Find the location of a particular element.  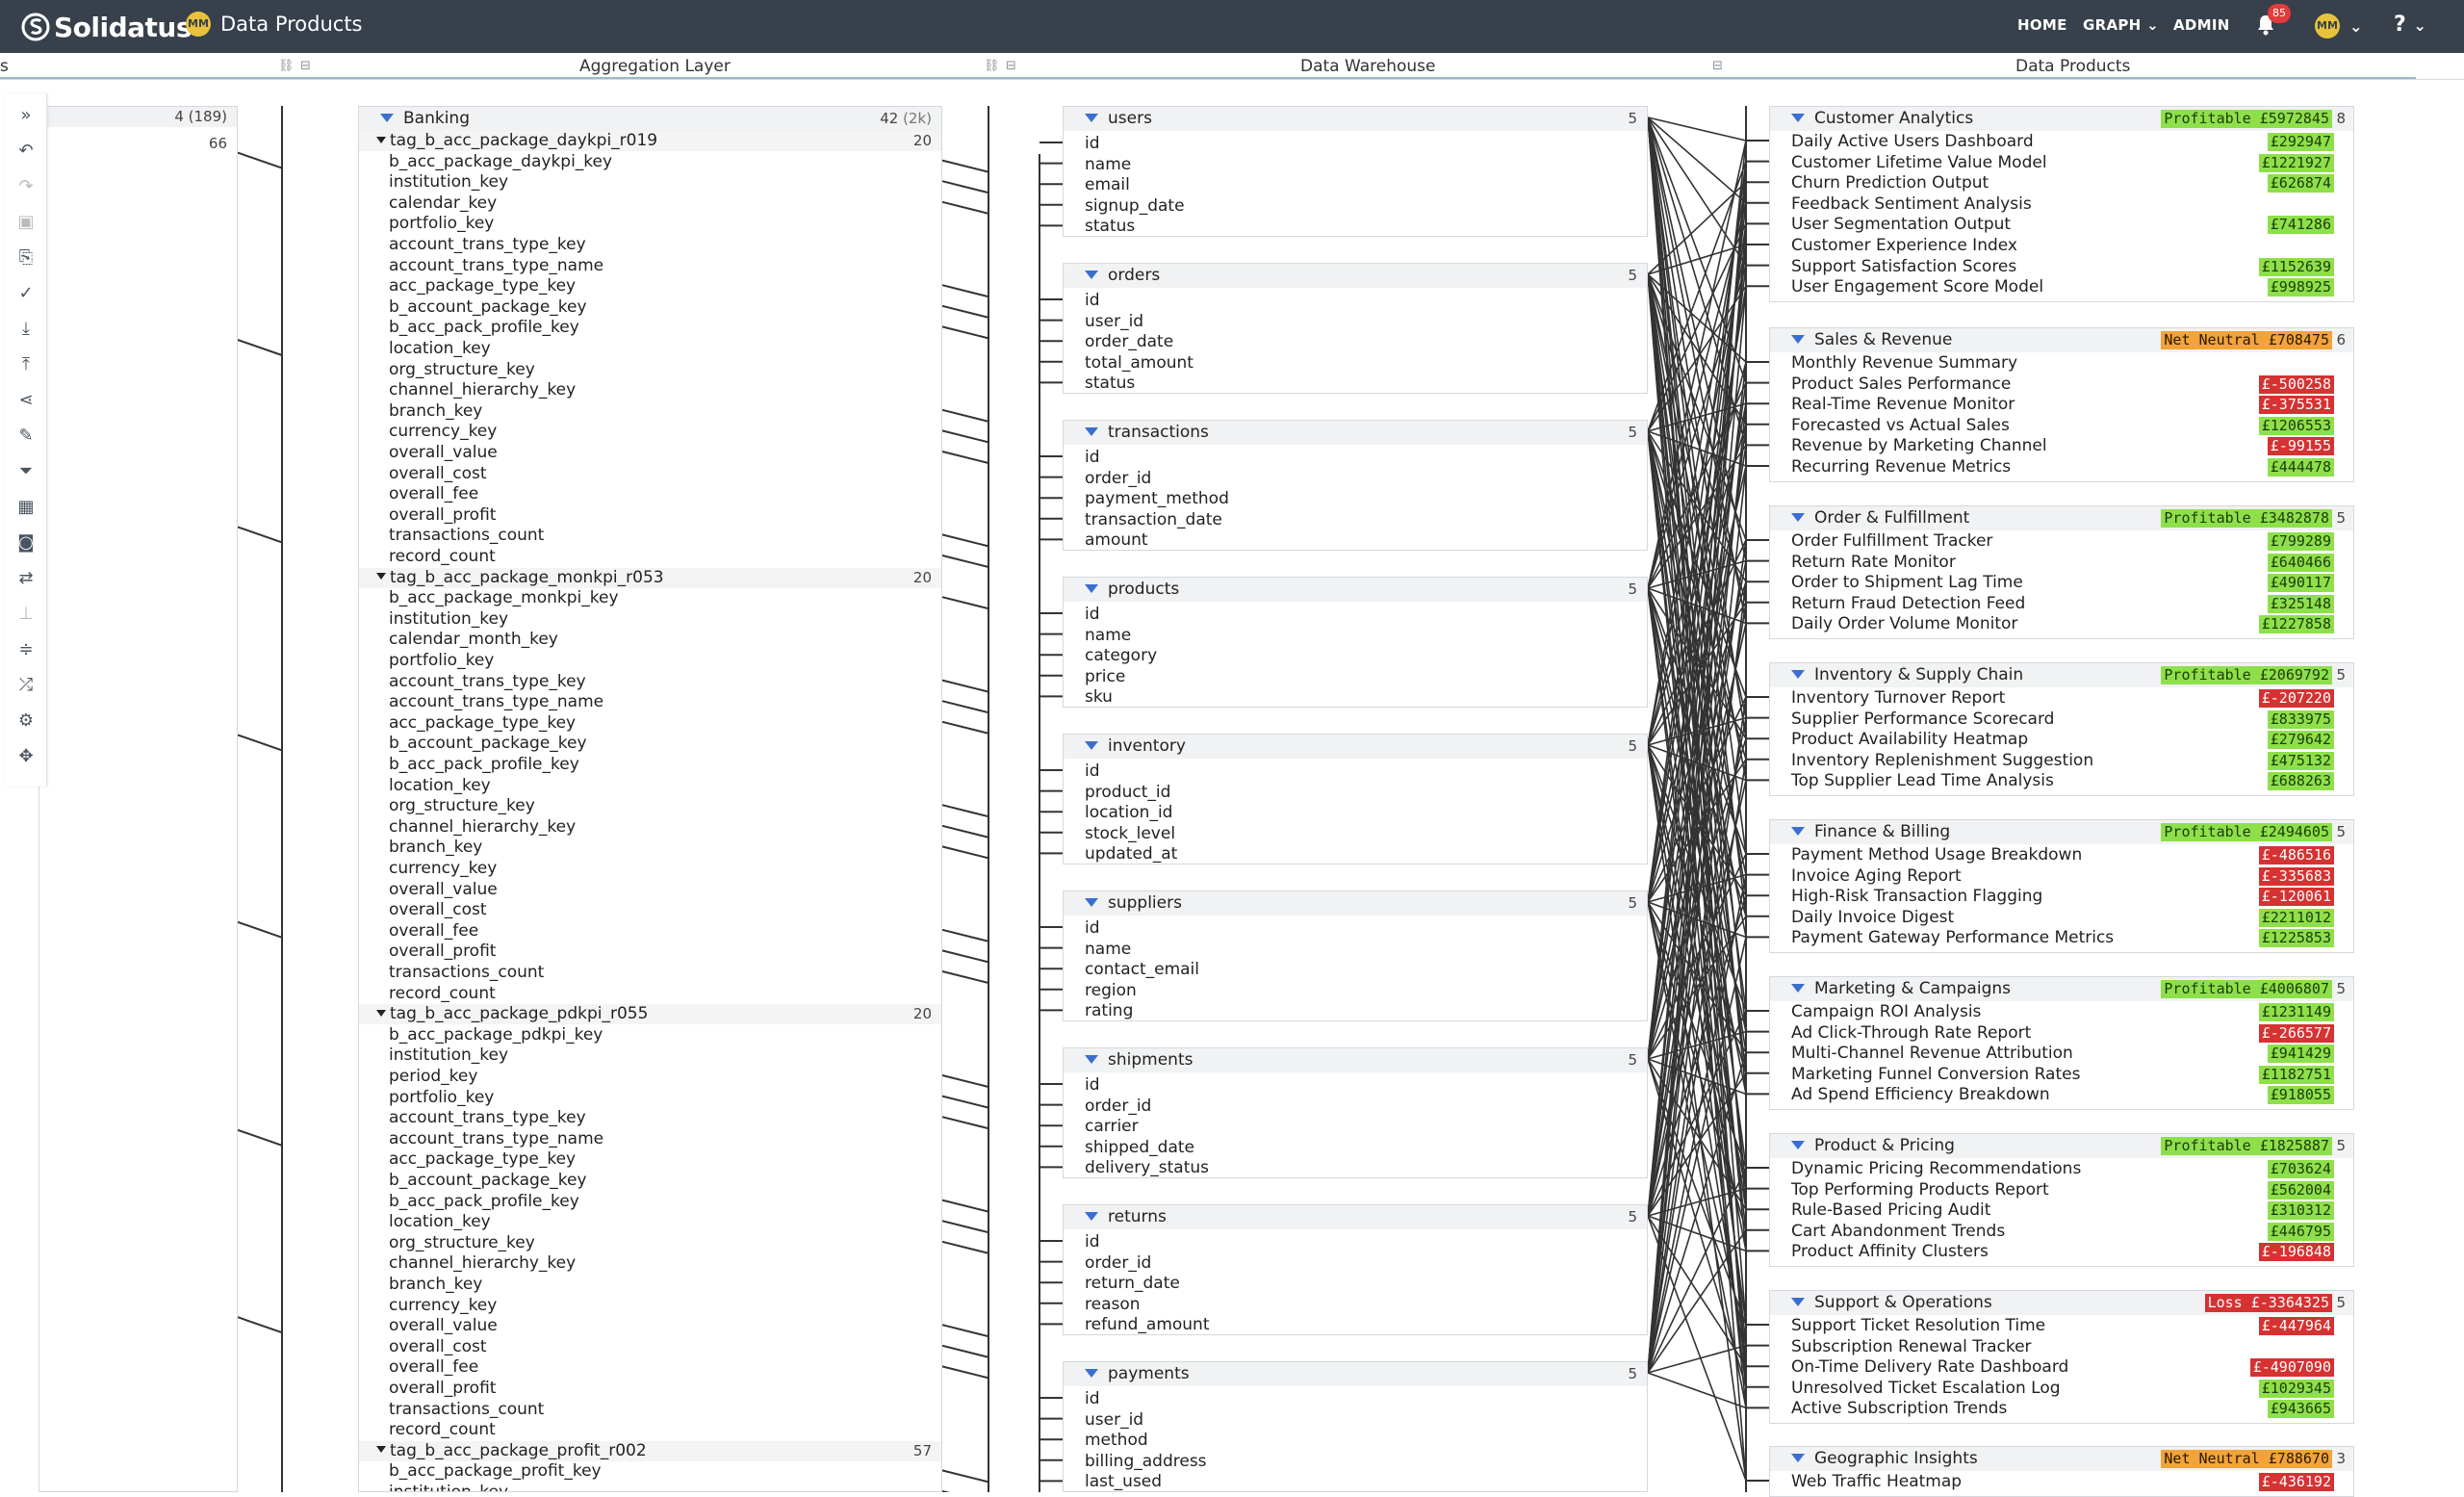

field-row: transactions_count is located at coordinates (658, 1410).